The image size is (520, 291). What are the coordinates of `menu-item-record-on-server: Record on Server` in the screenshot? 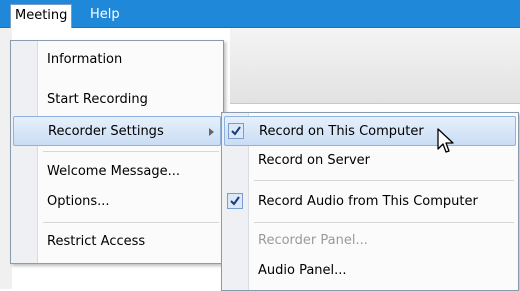 It's located at (370, 161).